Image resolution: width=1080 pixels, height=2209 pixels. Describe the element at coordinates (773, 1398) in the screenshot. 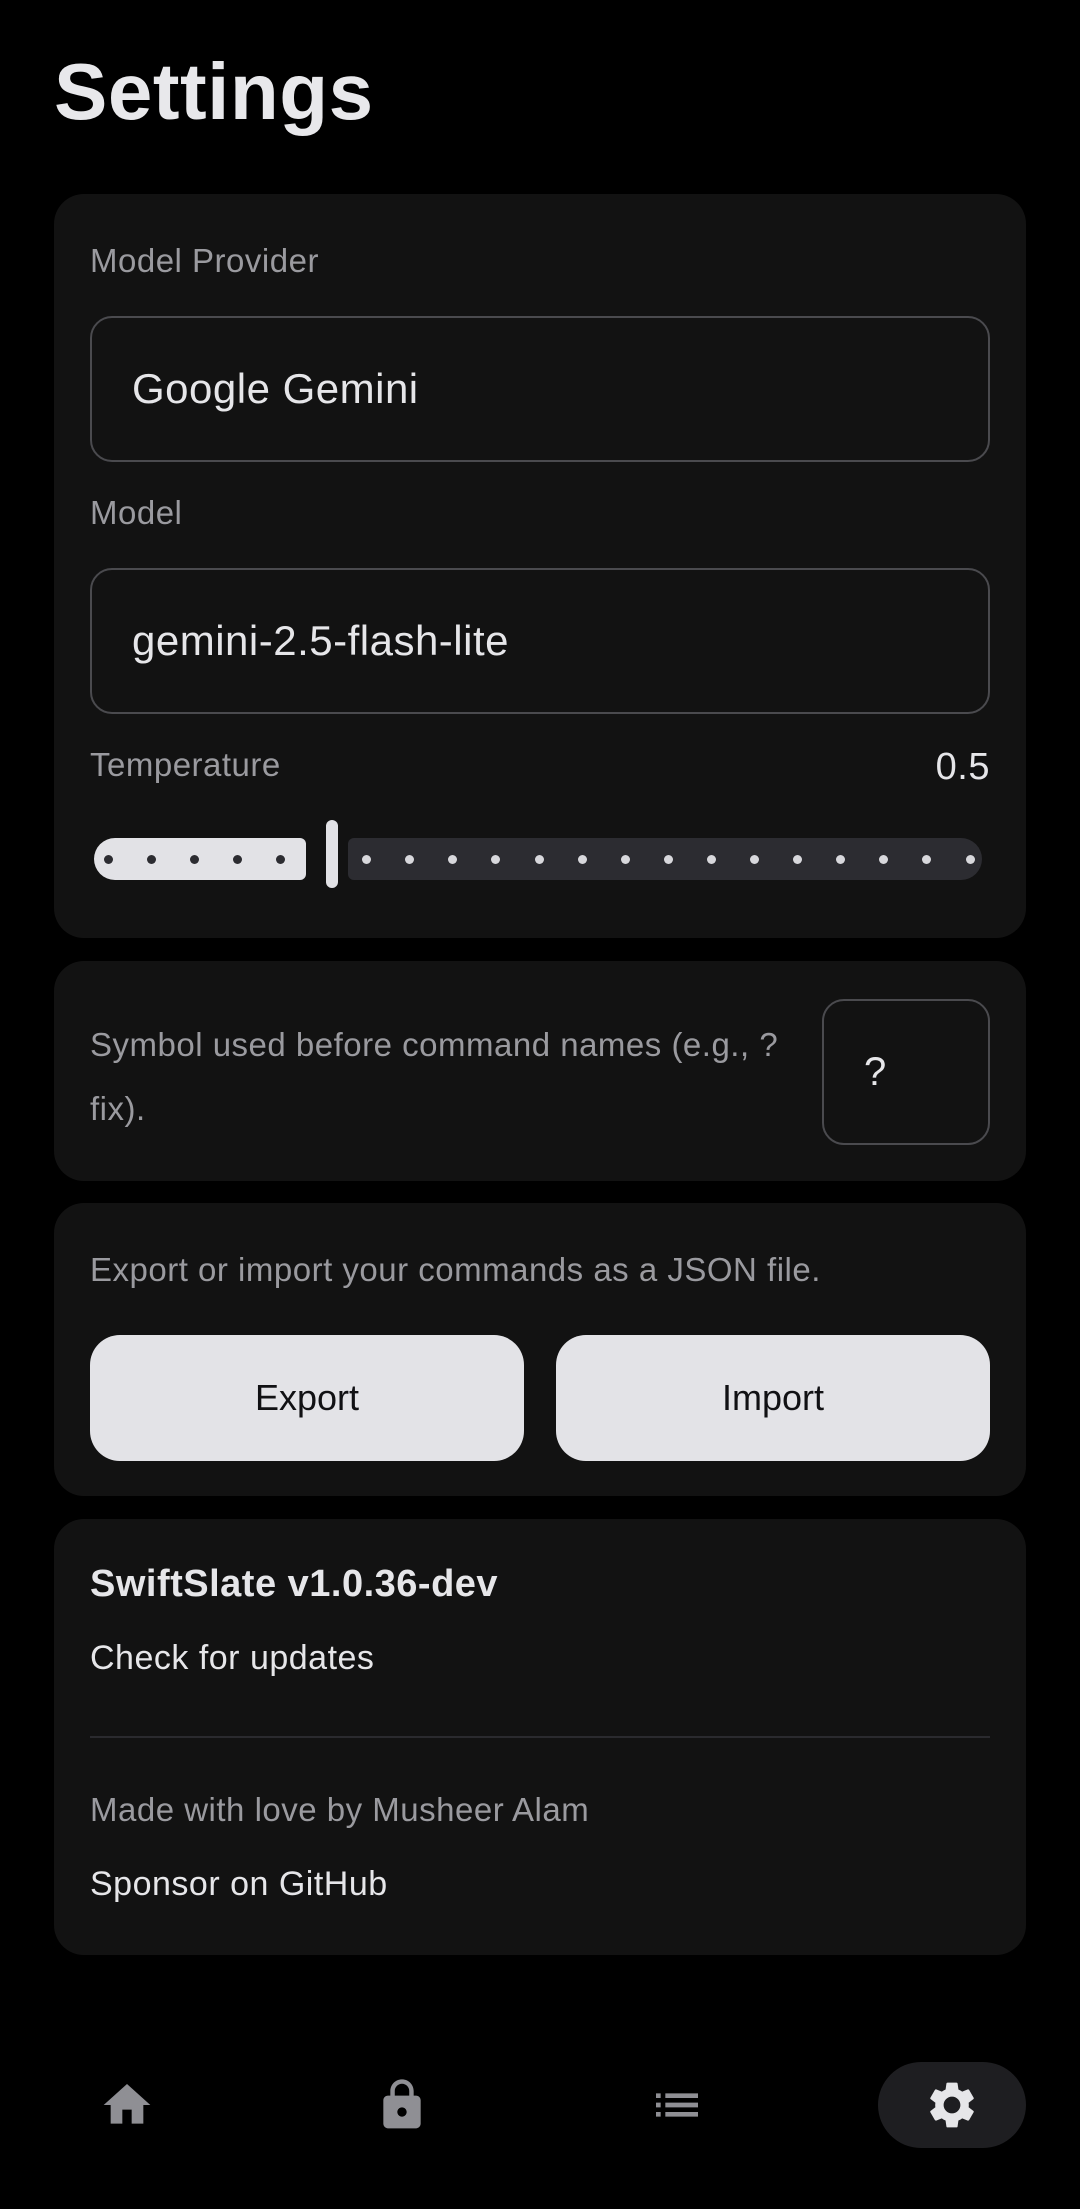

I see `import-button: Import` at that location.